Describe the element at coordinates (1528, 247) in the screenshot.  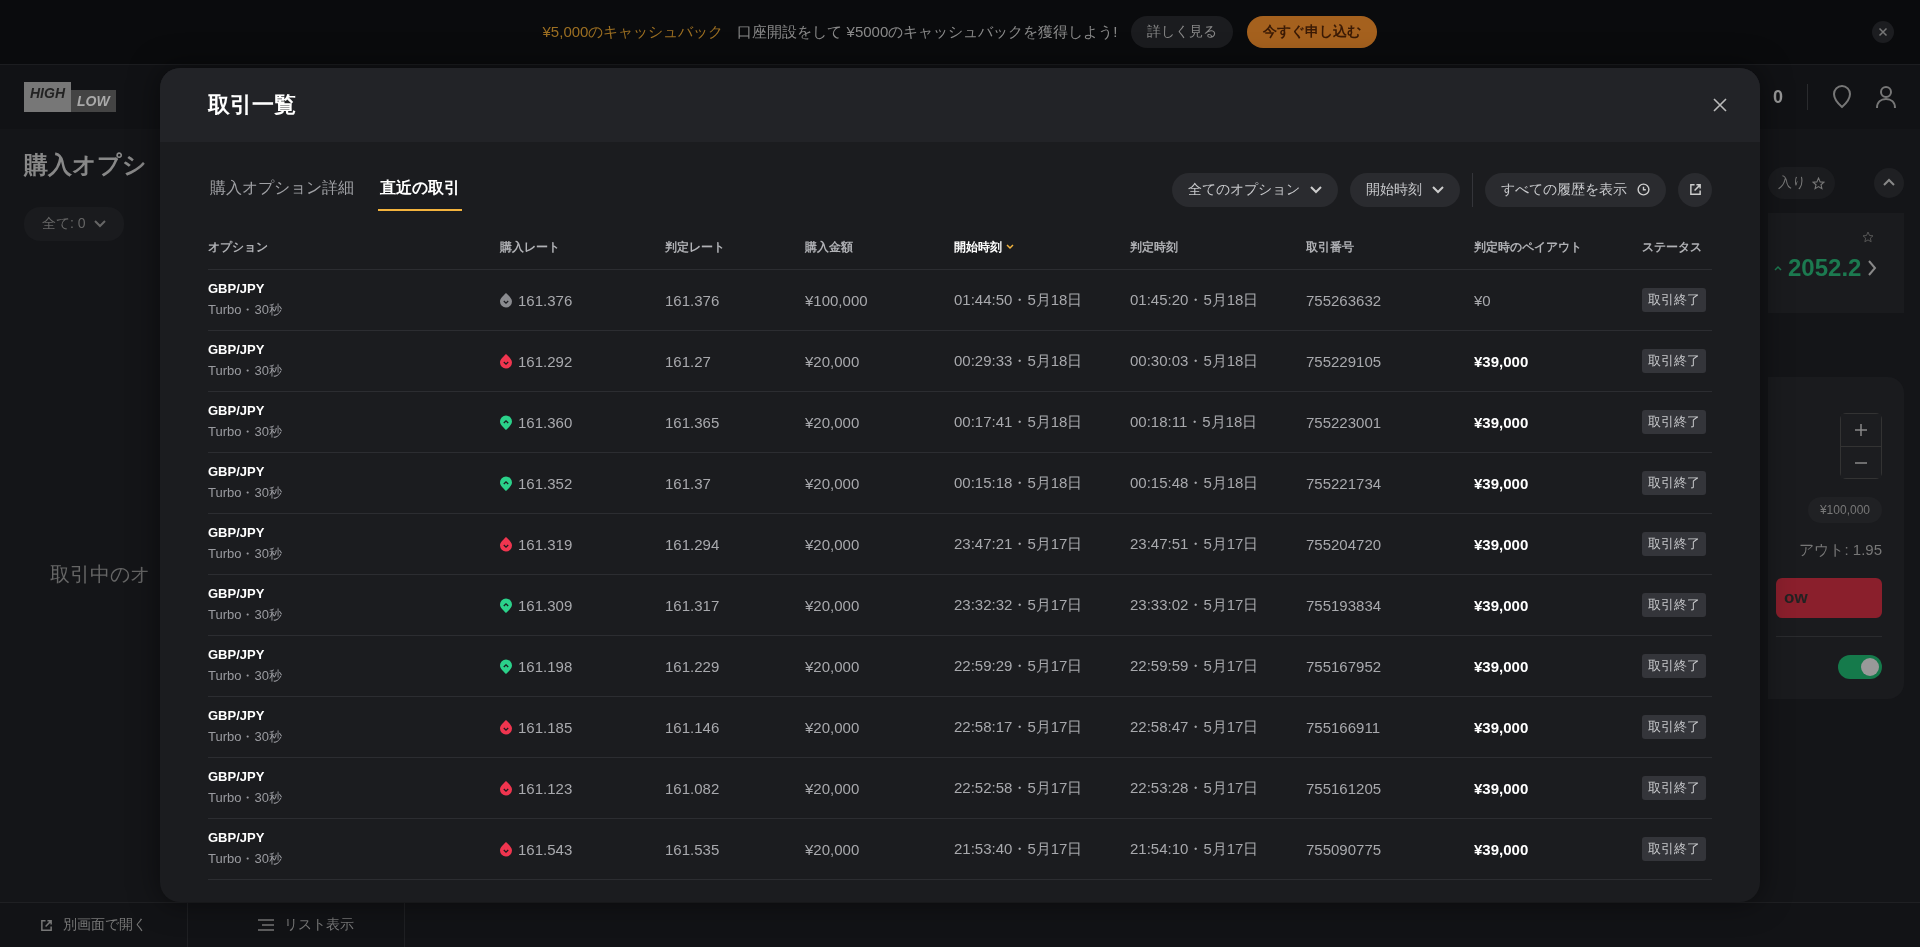
I see `column-header: 判定時のペイアウト` at that location.